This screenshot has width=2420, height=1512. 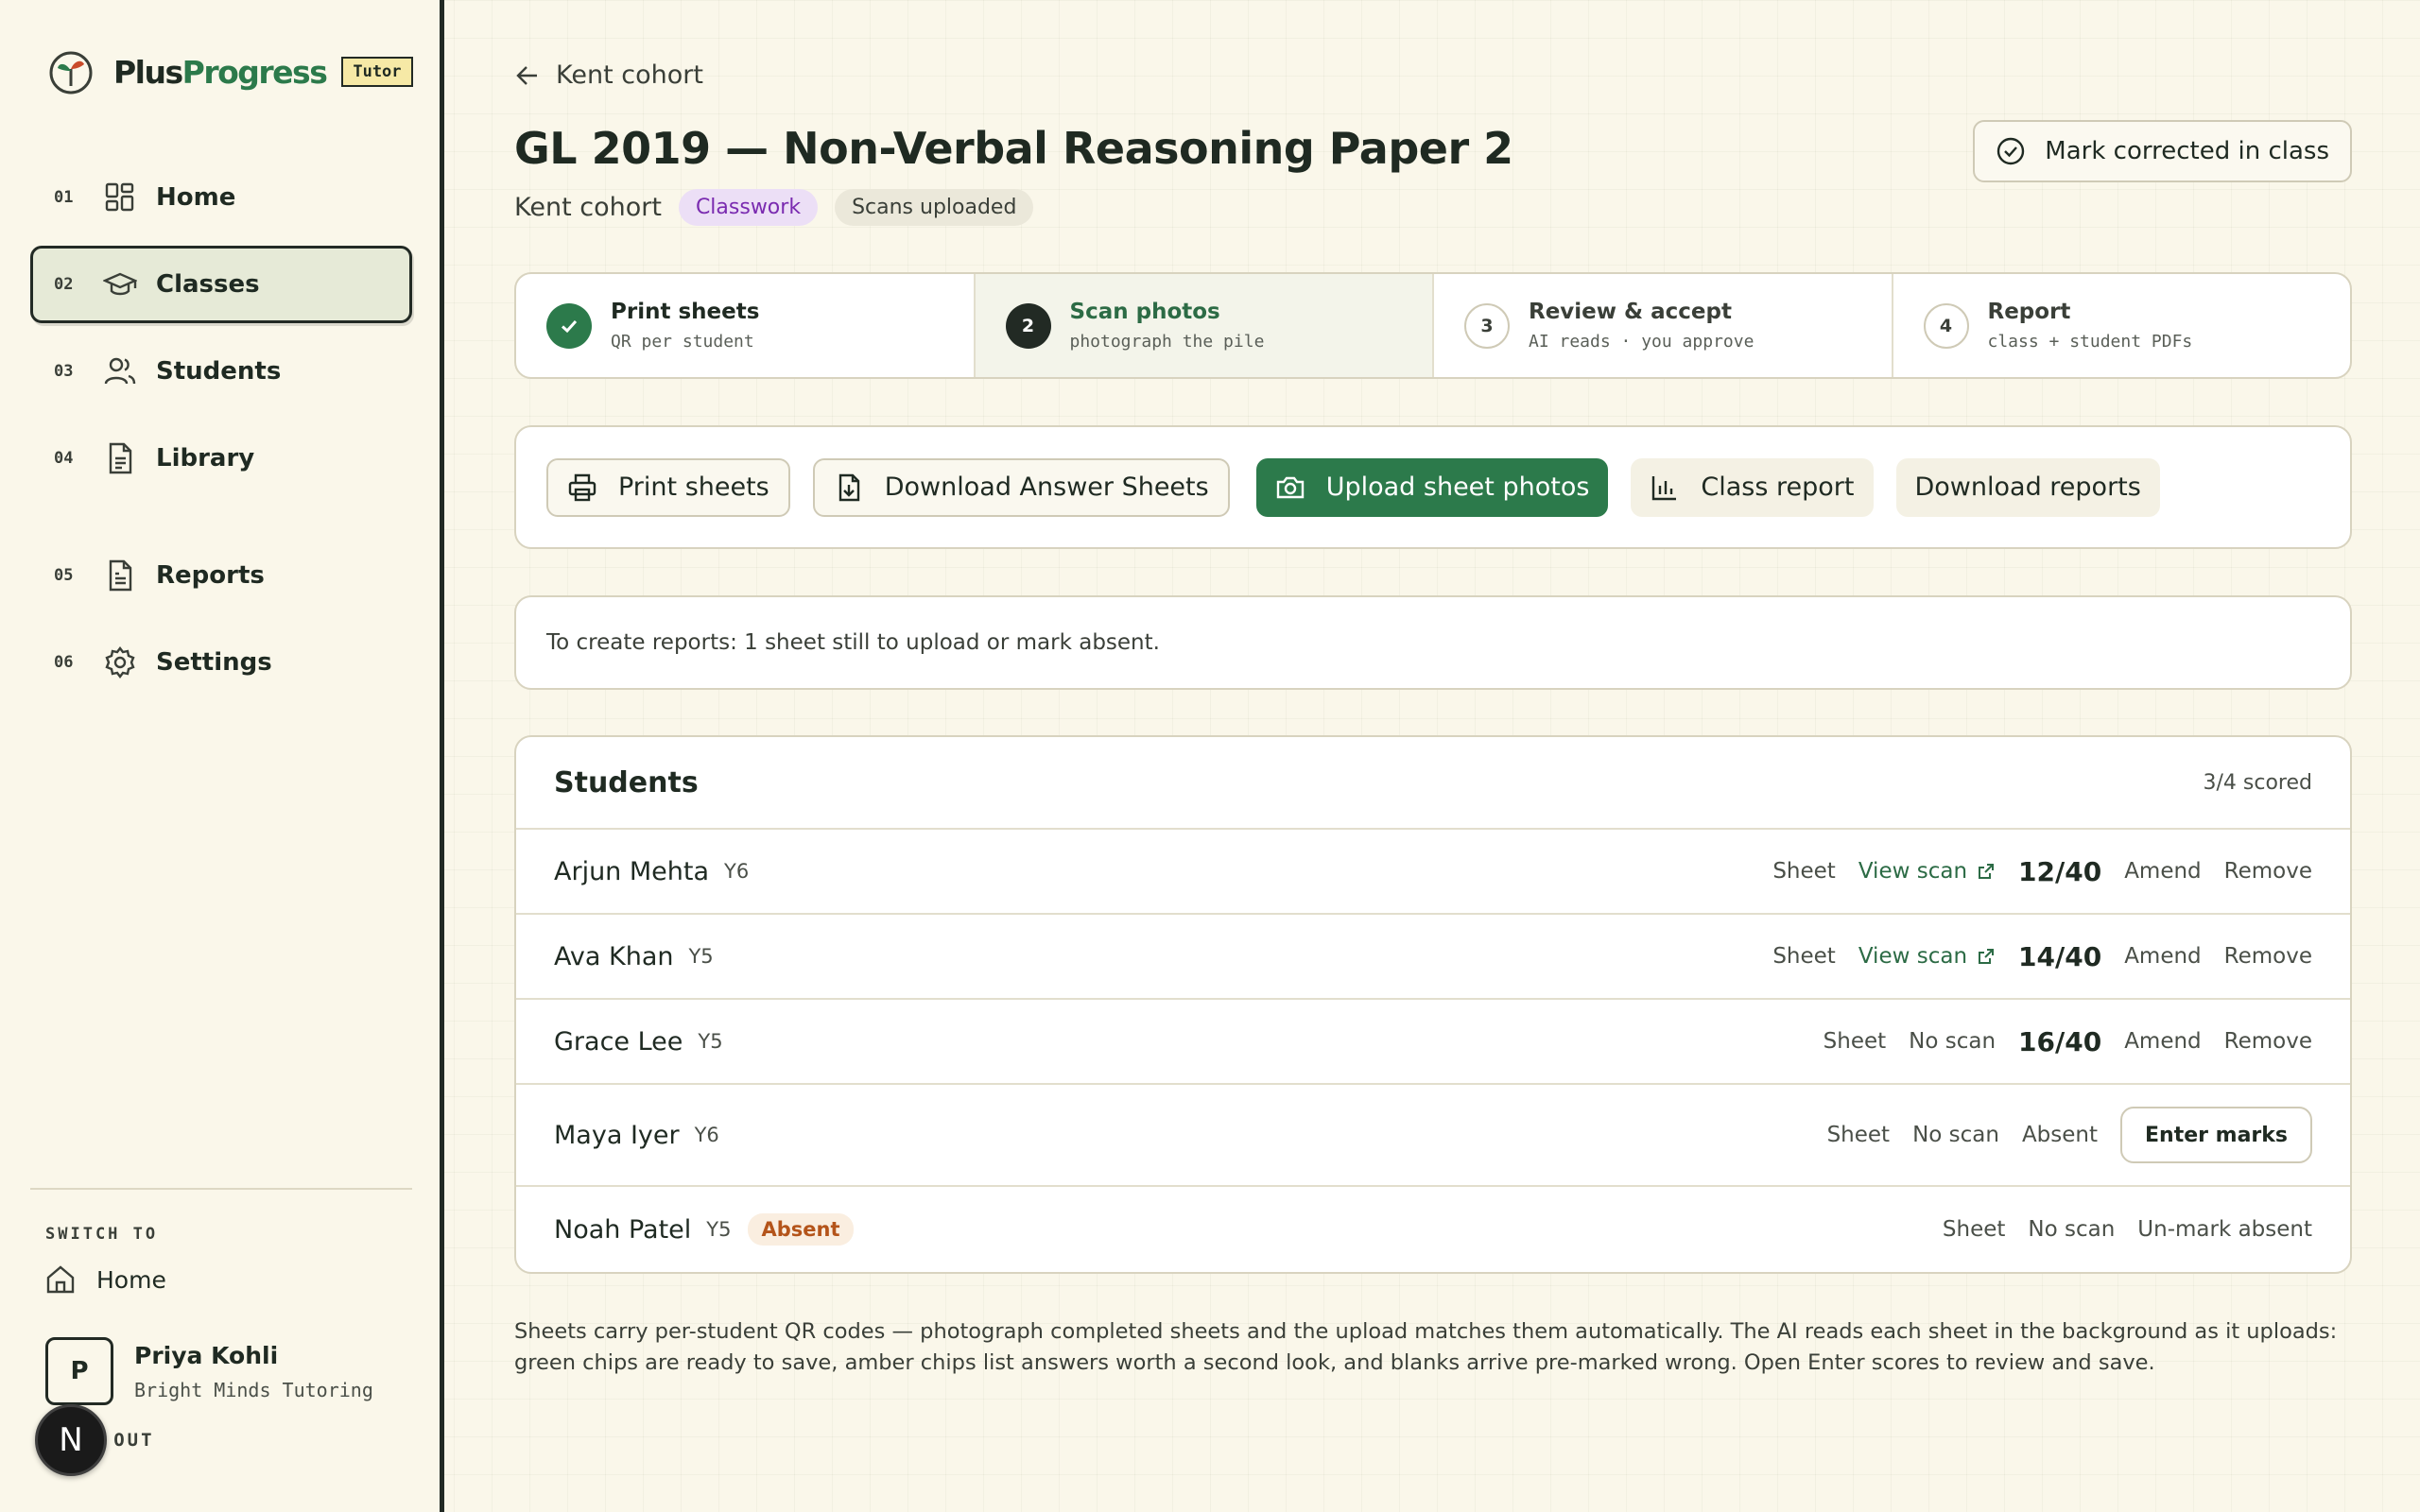 I want to click on nav-label: Students, so click(x=219, y=371).